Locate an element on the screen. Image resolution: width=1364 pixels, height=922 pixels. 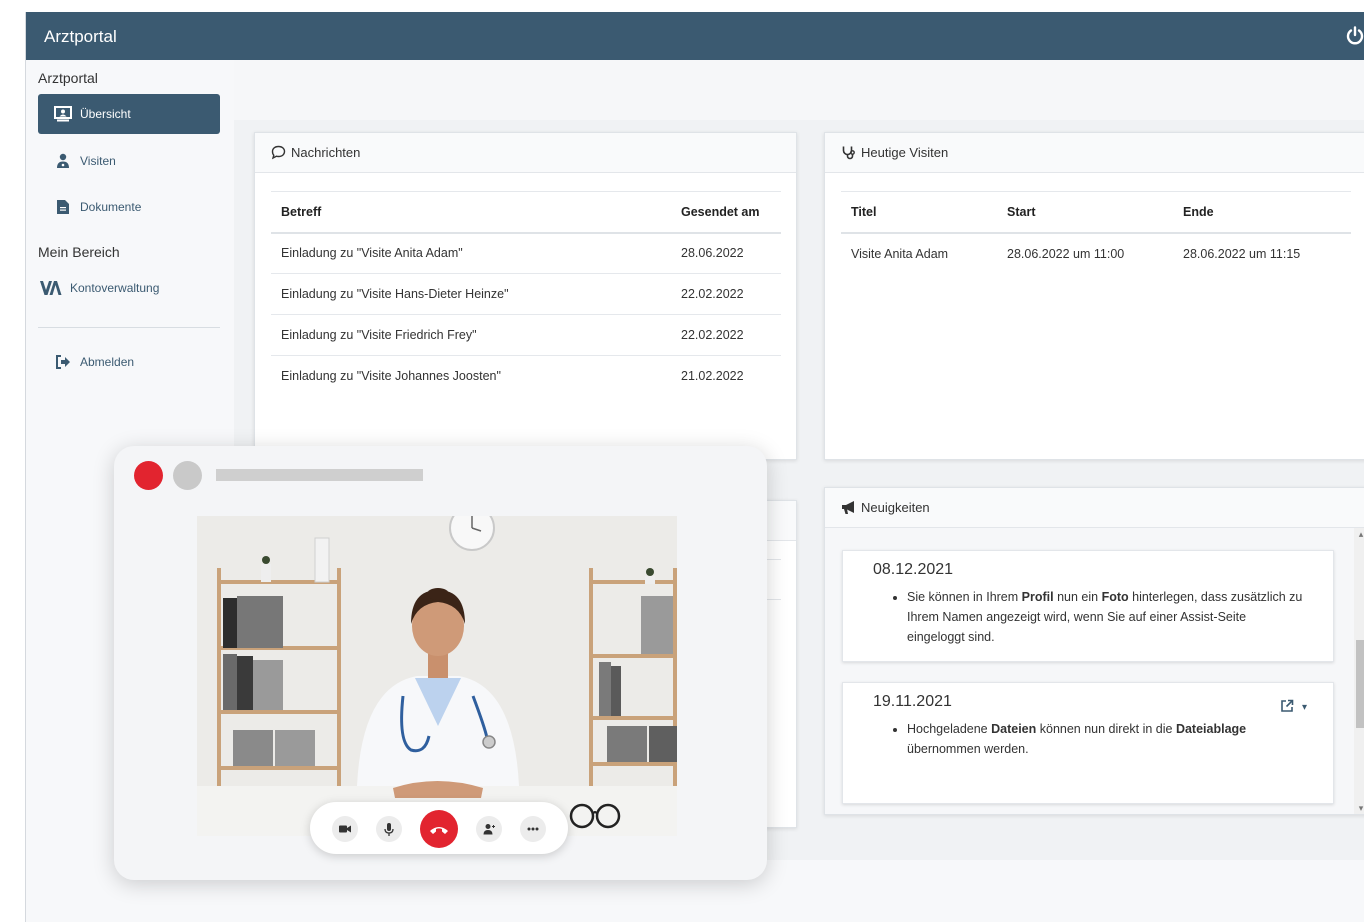
column-header-titel: Titel is located at coordinates (919, 212).